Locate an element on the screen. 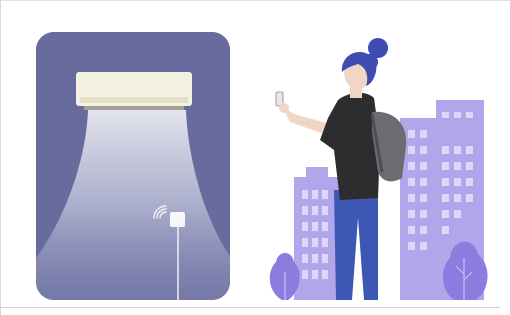  air-conditioner-icon is located at coordinates (134, 91).